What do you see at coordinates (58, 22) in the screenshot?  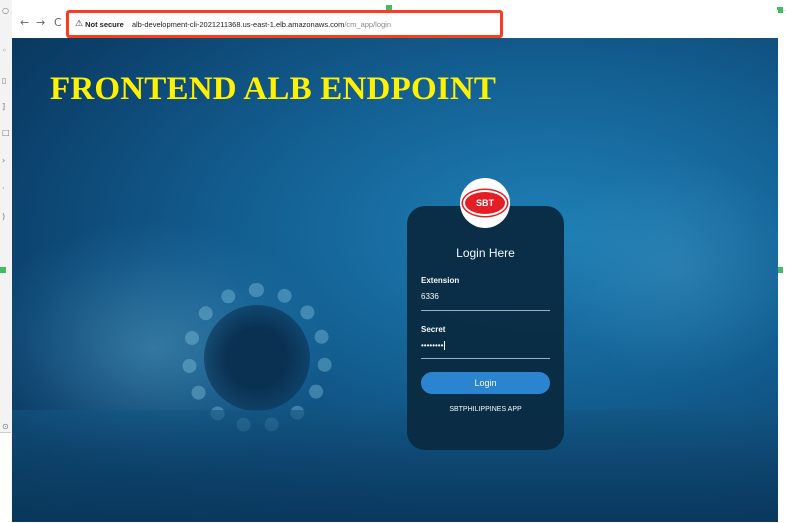 I see `reload-icon: C` at bounding box center [58, 22].